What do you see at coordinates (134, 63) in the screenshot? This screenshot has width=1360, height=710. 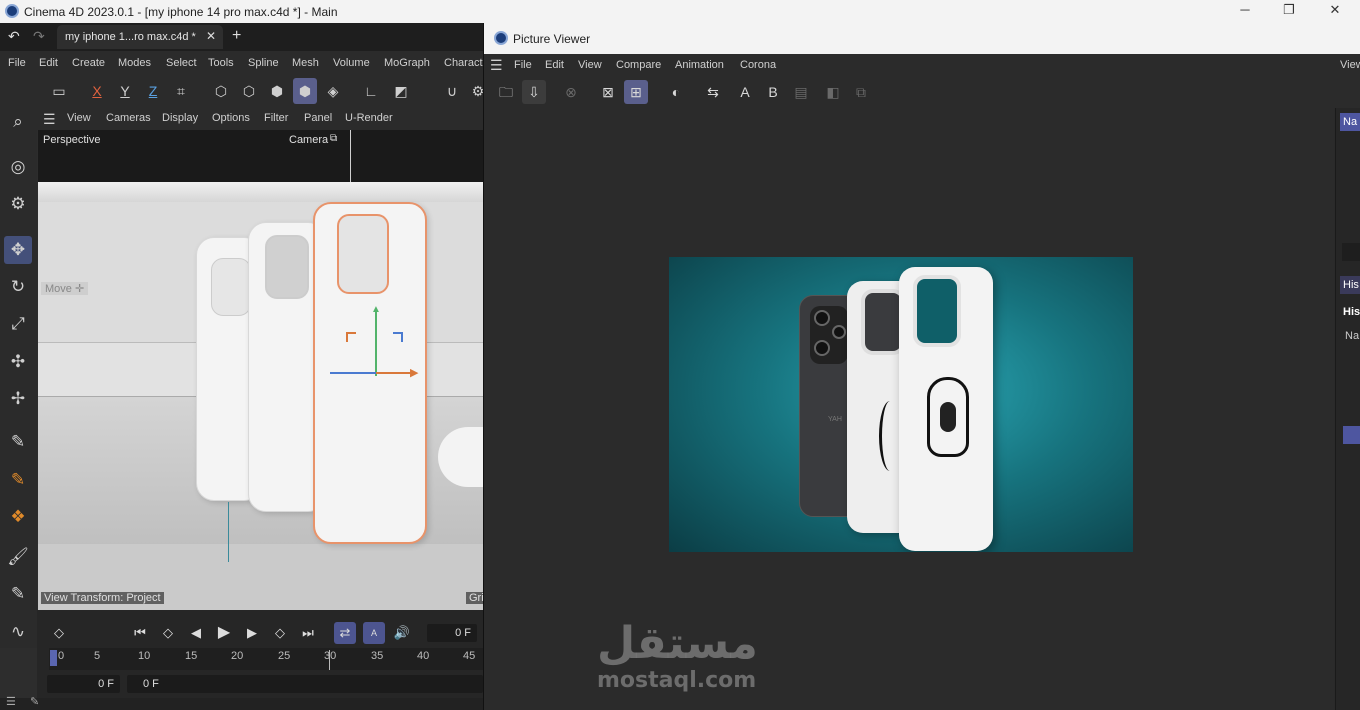 I see `menu-modes: Modes` at bounding box center [134, 63].